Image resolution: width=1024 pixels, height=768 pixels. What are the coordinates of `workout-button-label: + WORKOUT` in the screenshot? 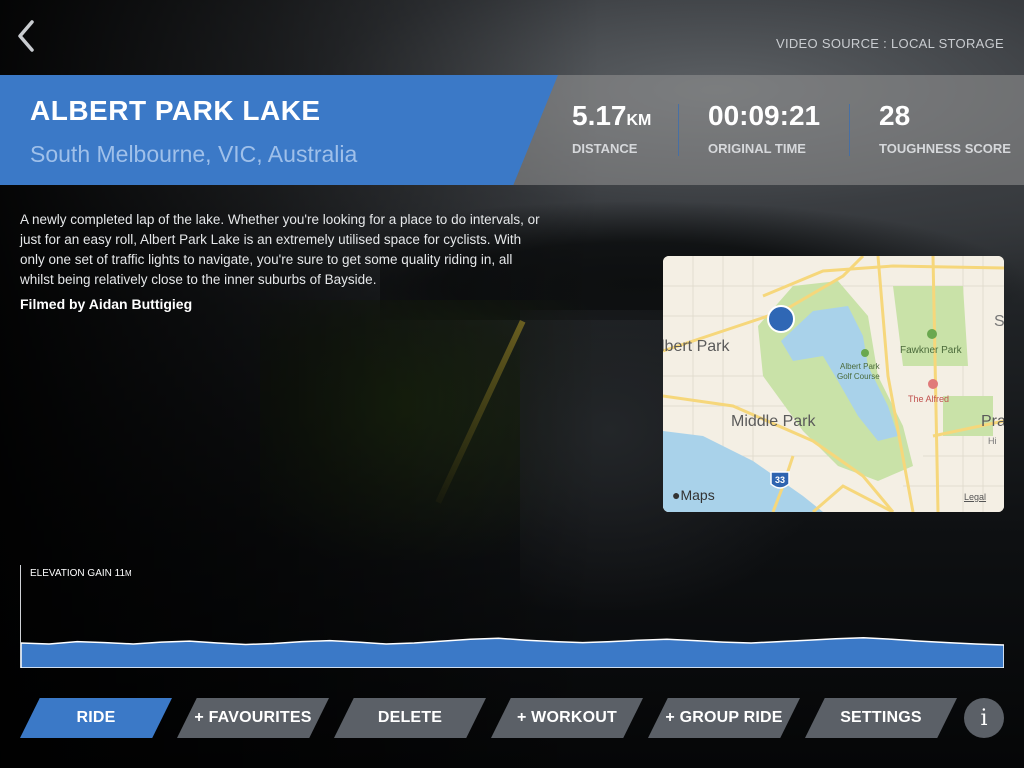 It's located at (567, 717).